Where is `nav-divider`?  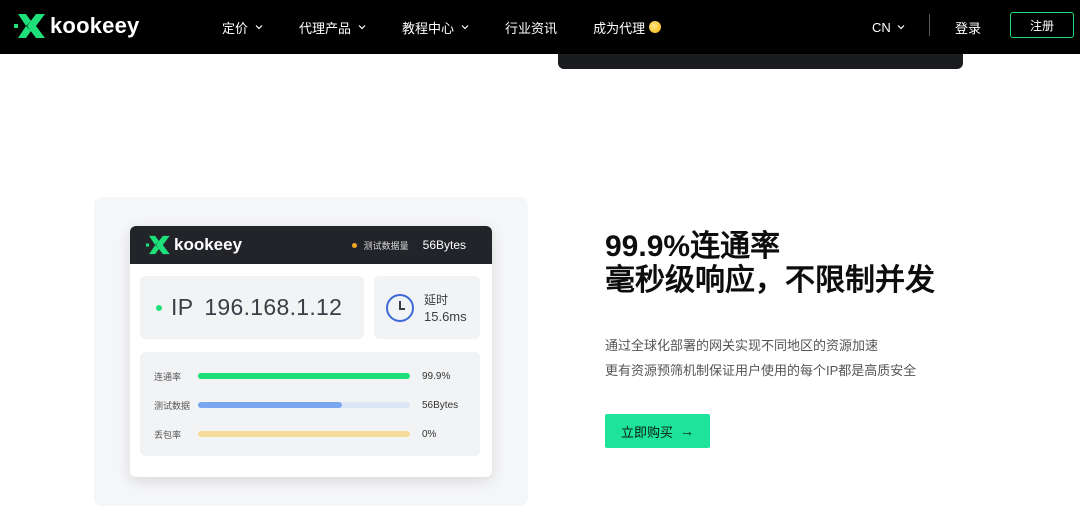 nav-divider is located at coordinates (929, 25).